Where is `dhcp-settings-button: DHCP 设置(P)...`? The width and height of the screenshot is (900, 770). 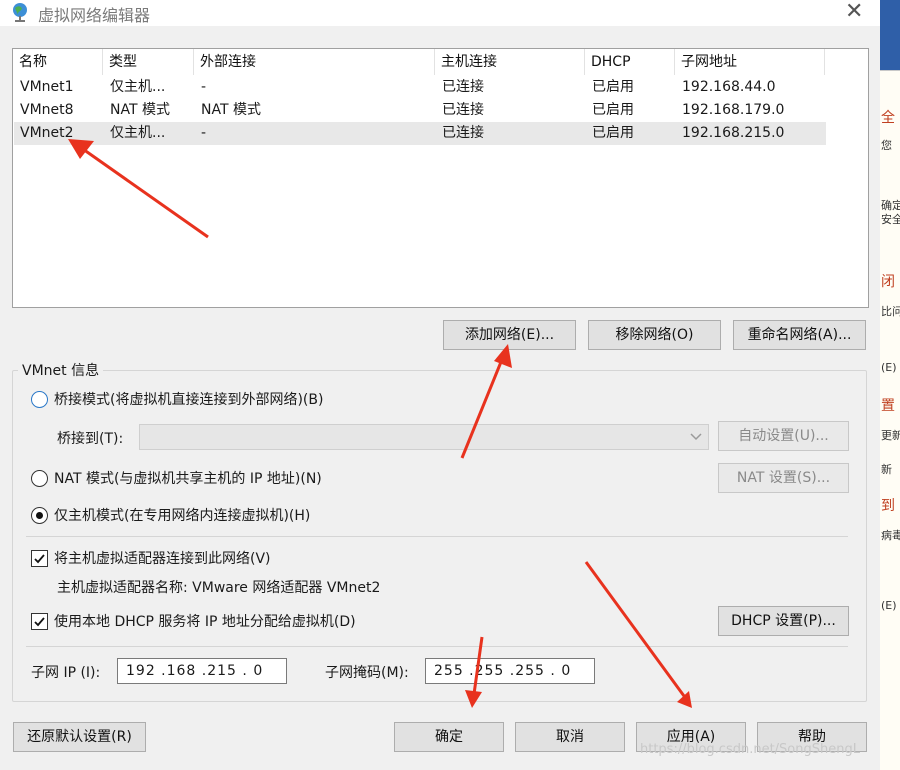
dhcp-settings-button: DHCP 设置(P)... is located at coordinates (783, 621).